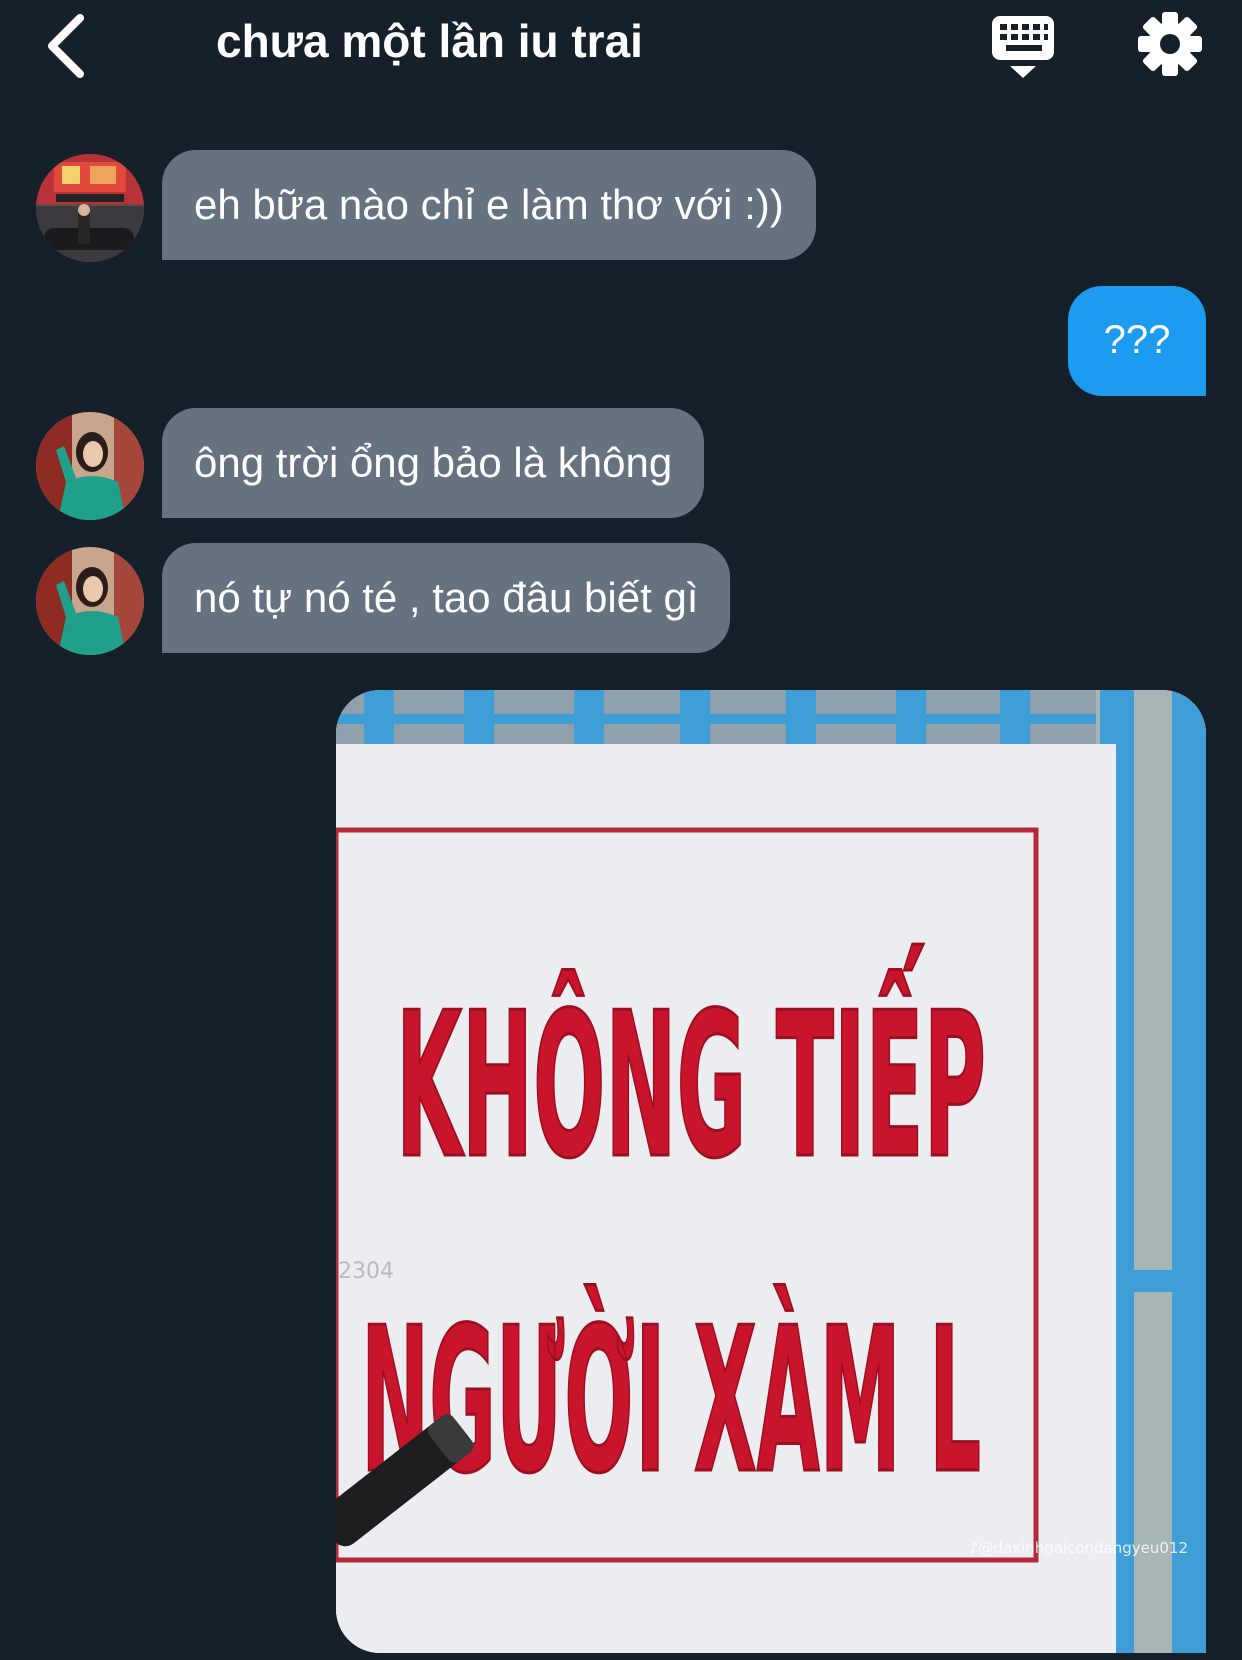 This screenshot has height=1660, width=1242. What do you see at coordinates (429, 41) in the screenshot?
I see `conversation-title: chưa một lần iu trai` at bounding box center [429, 41].